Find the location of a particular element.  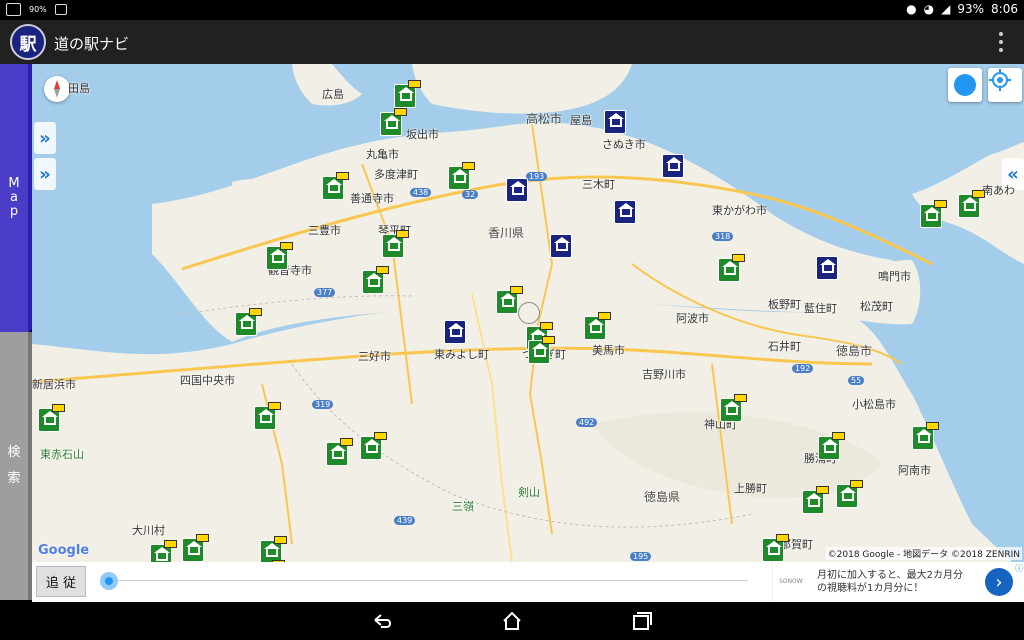

app-logo-text: 駅 is located at coordinates (28, 44).